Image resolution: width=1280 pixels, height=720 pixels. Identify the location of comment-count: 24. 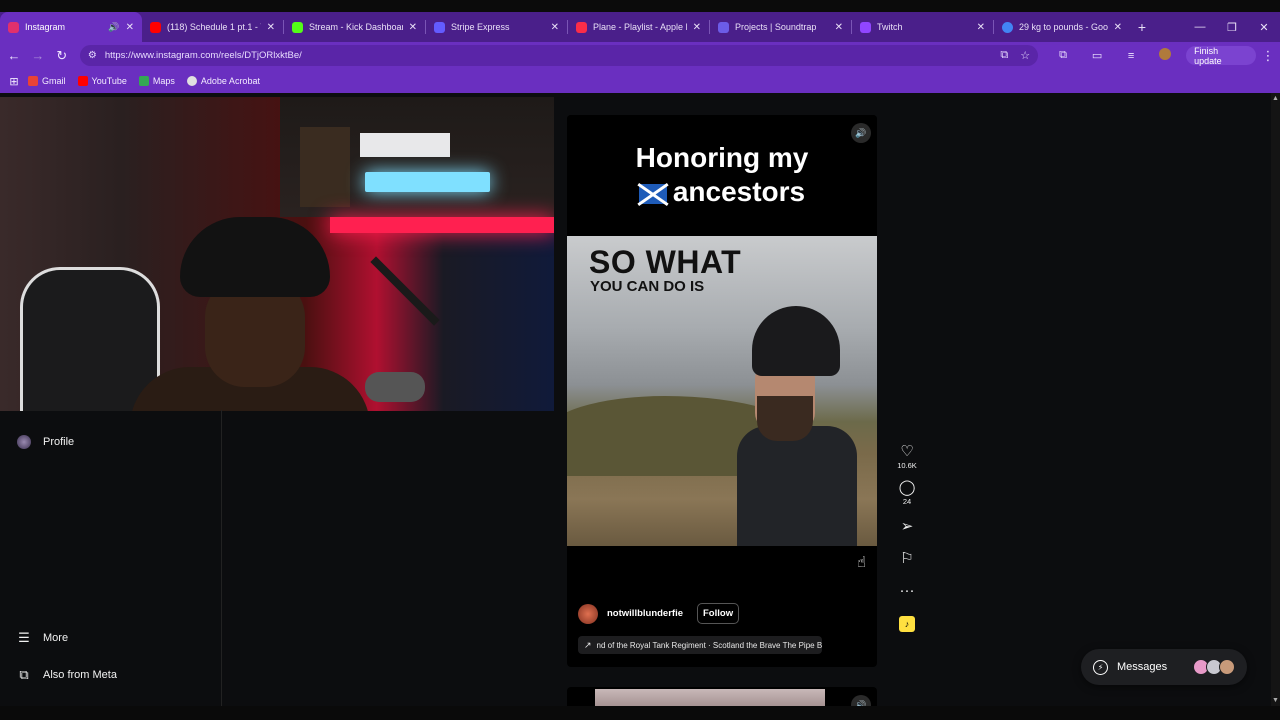
(907, 501).